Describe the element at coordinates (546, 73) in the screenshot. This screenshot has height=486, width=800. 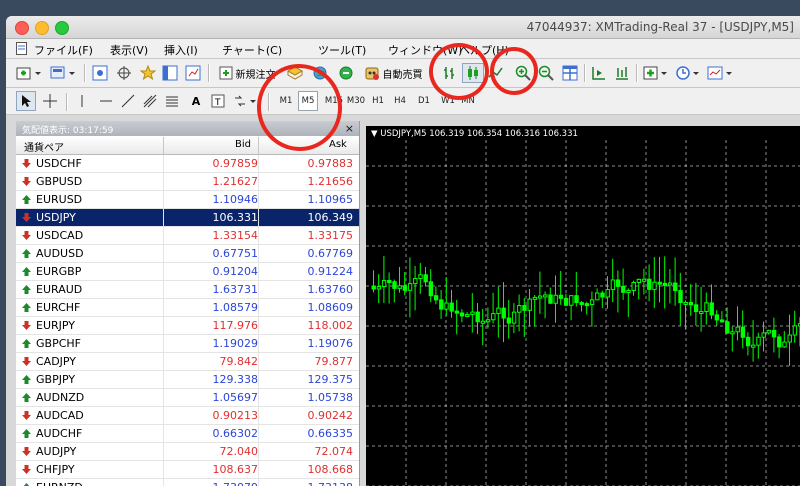
I see `zoom-out-button` at that location.